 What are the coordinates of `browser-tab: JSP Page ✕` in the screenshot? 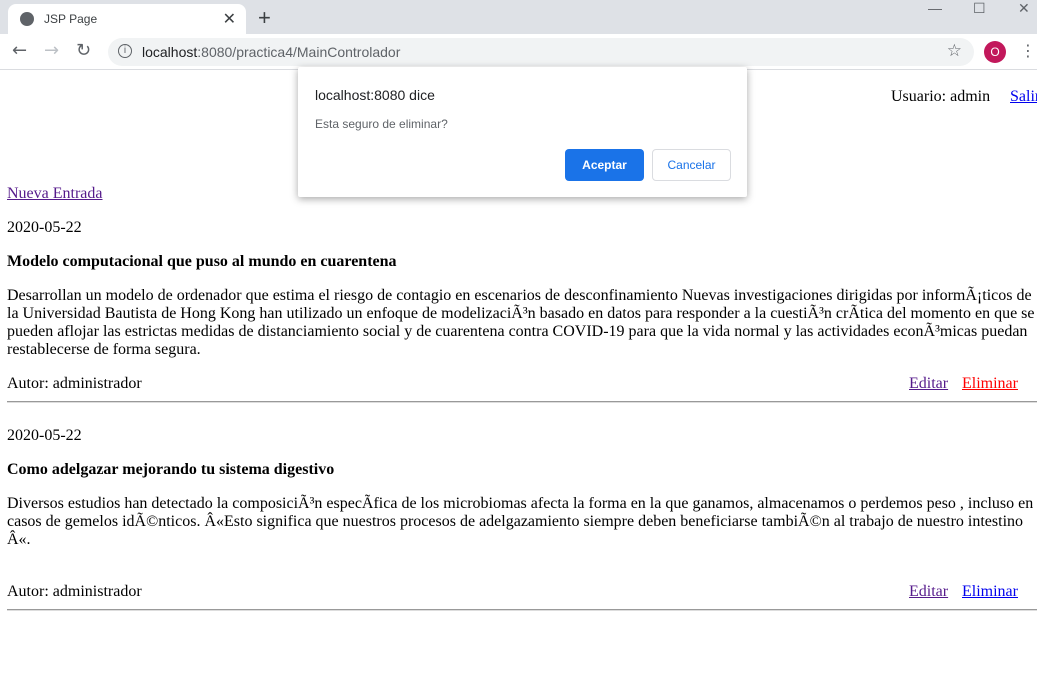 It's located at (127, 19).